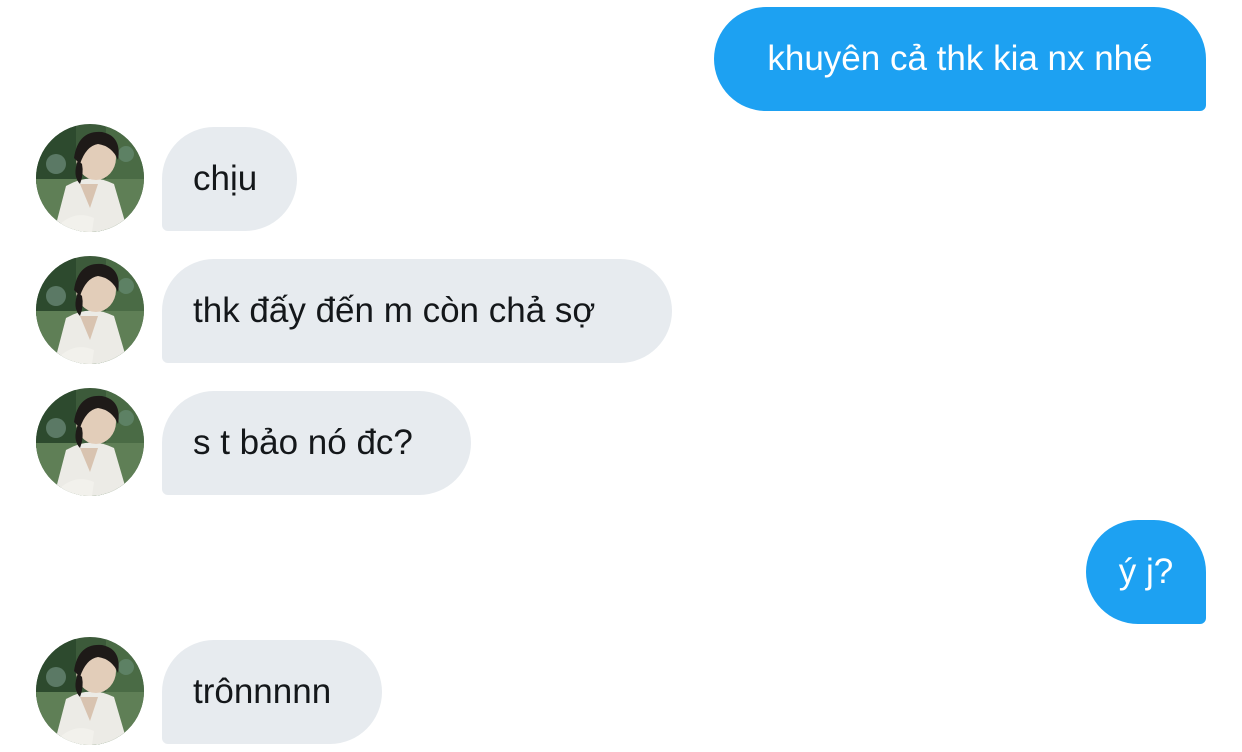  I want to click on incoming-message-bubble: thk đấy đến m còn chả sợ, so click(417, 311).